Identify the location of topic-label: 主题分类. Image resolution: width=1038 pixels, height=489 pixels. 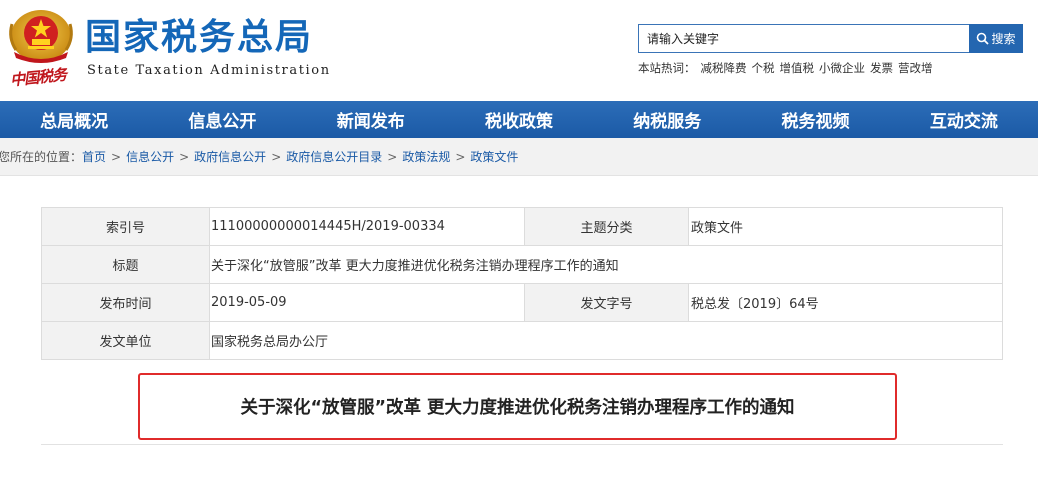
(606, 226).